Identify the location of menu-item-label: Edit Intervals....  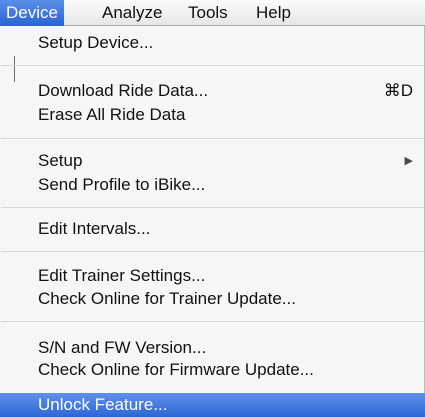
(94, 228).